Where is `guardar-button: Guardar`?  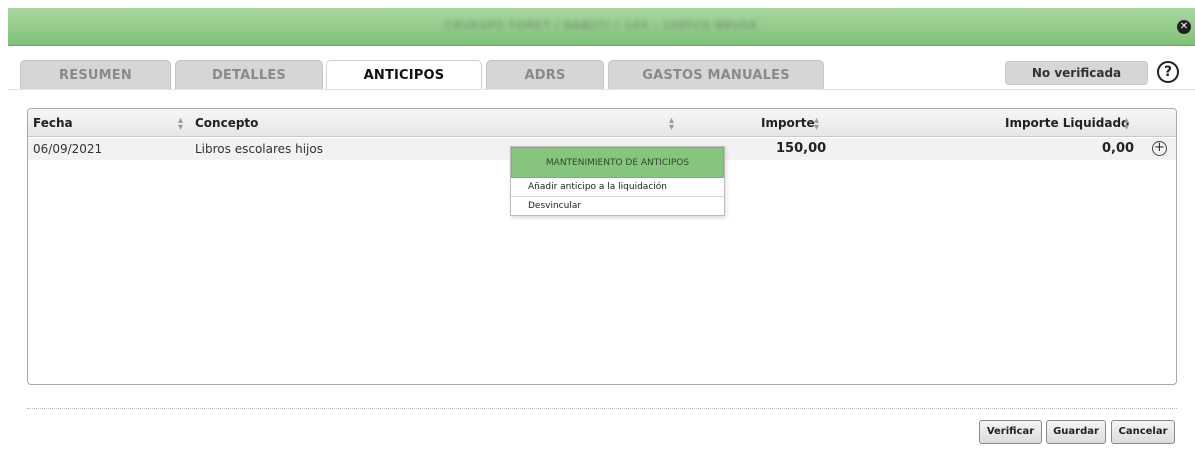
guardar-button: Guardar is located at coordinates (1076, 432).